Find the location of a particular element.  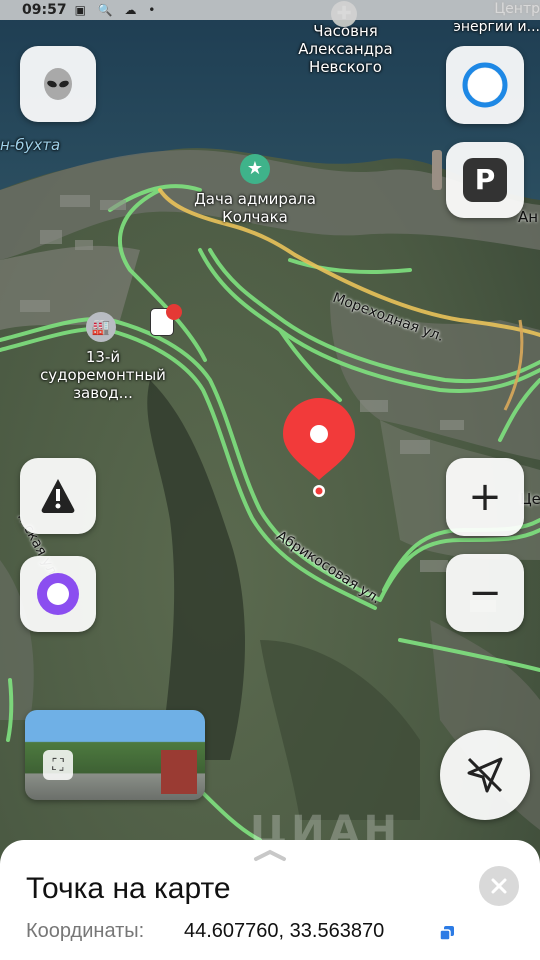

assistant-button is located at coordinates (485, 85).